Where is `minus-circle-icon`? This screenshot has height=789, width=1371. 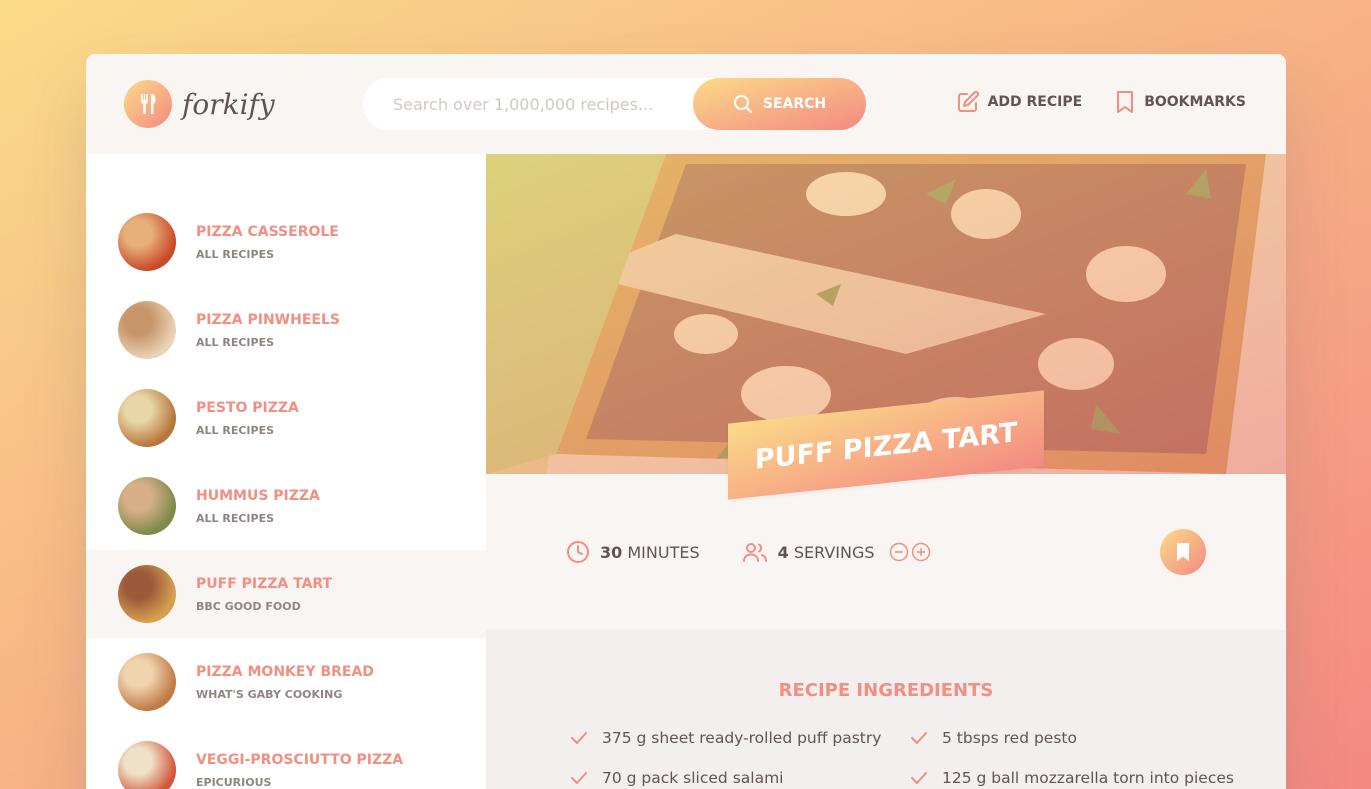
minus-circle-icon is located at coordinates (898, 552).